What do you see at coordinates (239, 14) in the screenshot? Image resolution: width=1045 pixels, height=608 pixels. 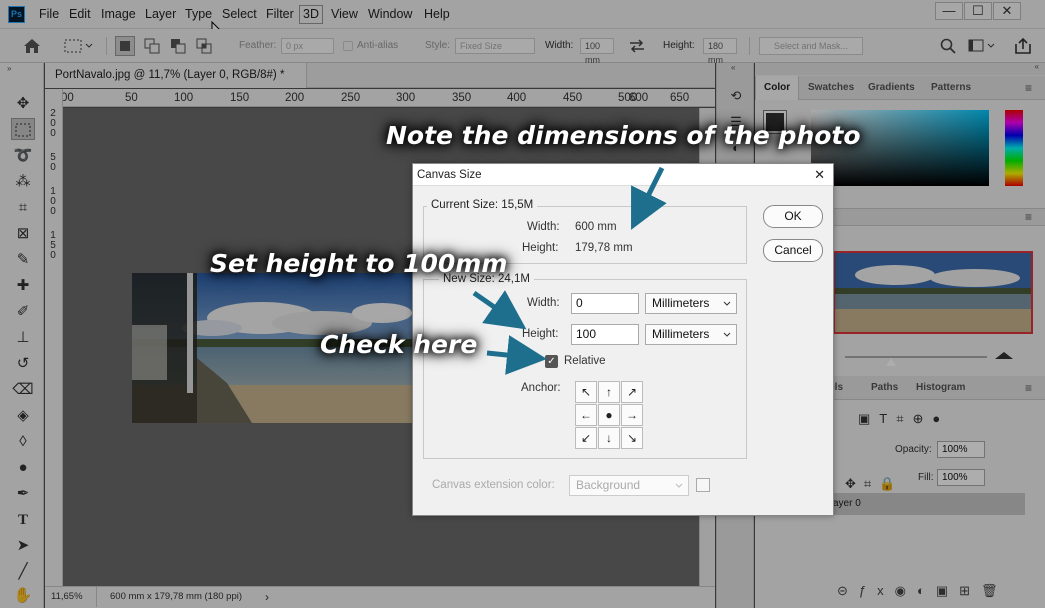 I see `menu-select: Select` at bounding box center [239, 14].